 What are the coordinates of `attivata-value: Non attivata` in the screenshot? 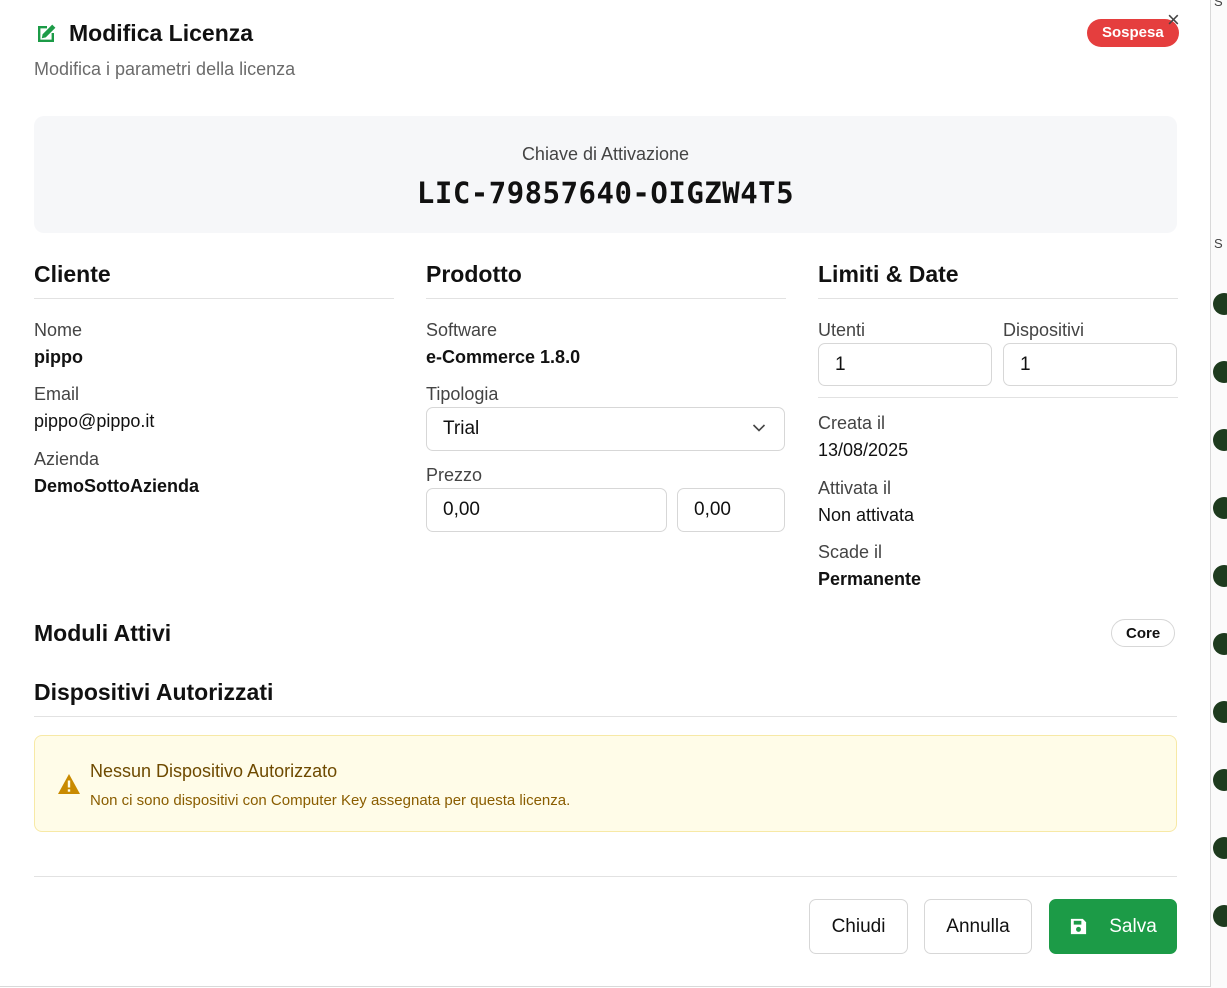 It's located at (866, 515).